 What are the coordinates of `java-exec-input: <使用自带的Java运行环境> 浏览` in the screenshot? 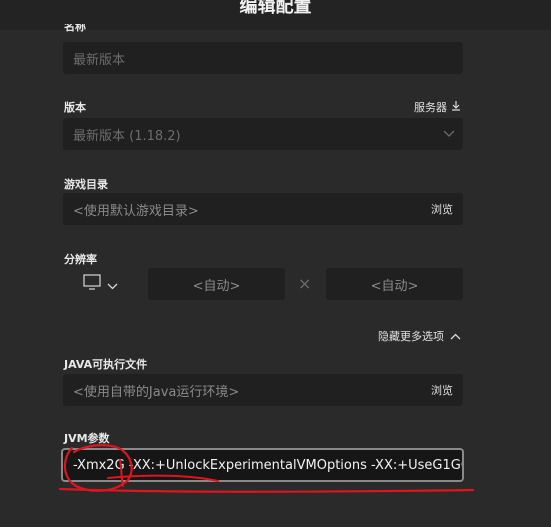 It's located at (263, 390).